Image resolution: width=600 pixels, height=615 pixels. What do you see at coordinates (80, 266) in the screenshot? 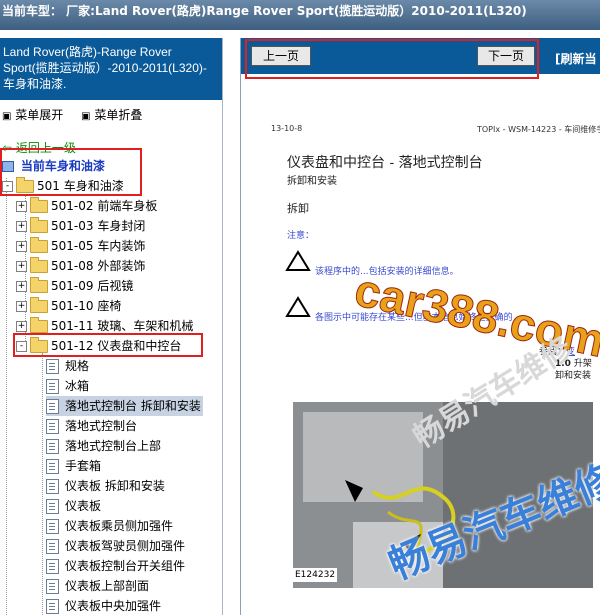
I see `tree-folder: +501-08 外部装饰` at bounding box center [80, 266].